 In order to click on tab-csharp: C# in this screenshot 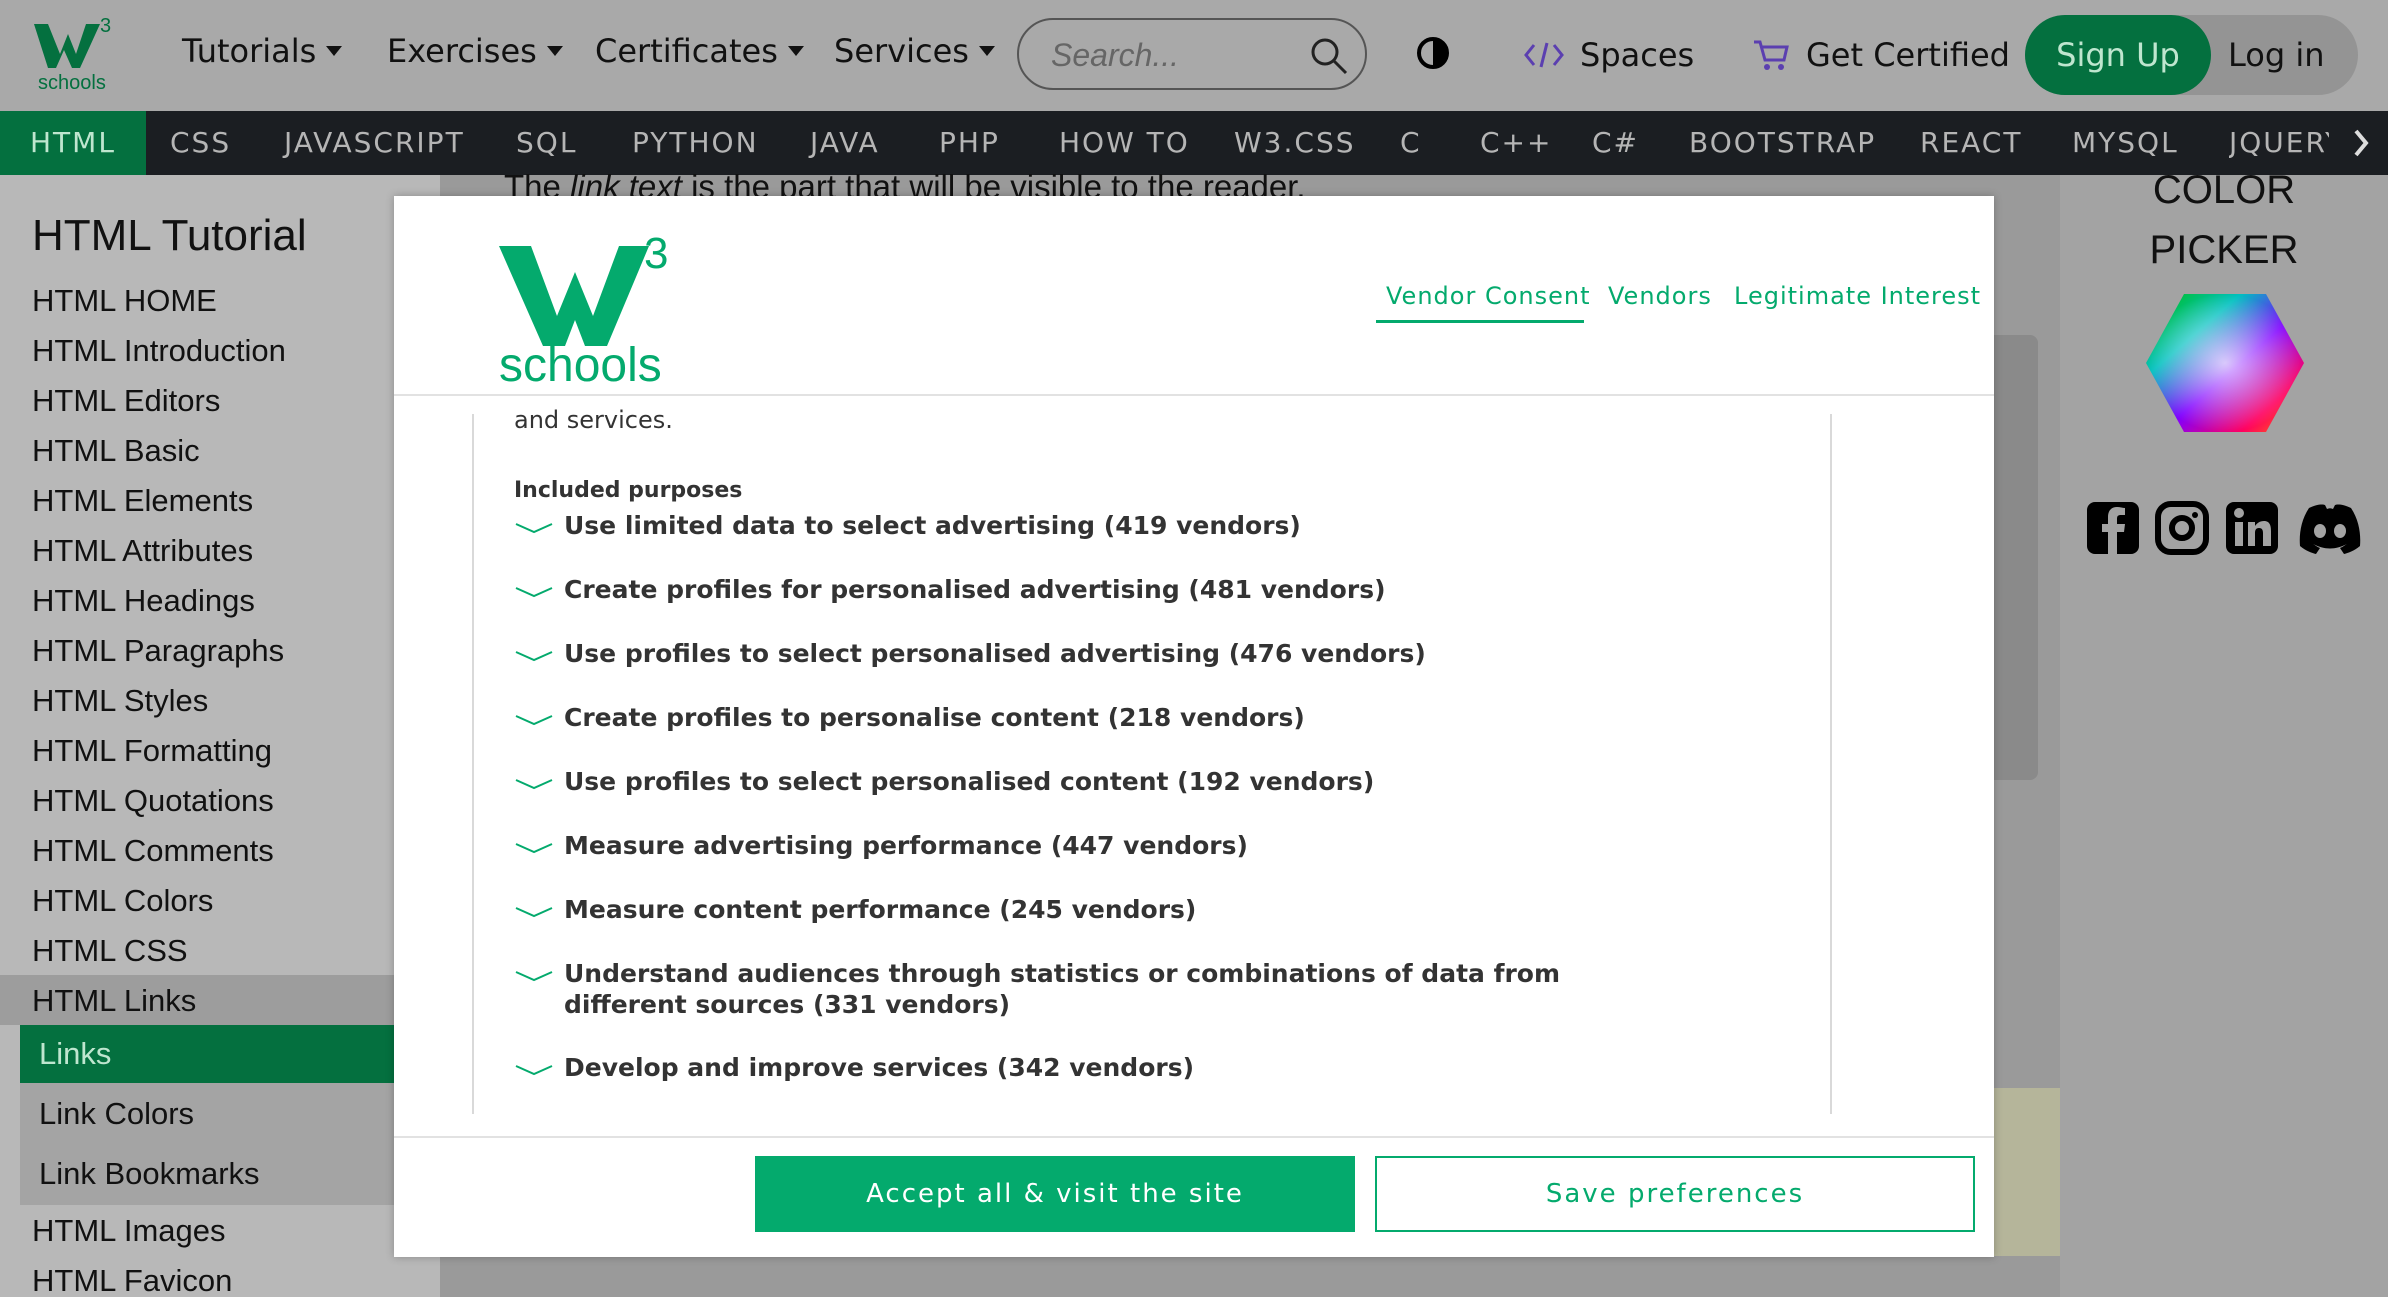, I will do `click(1615, 143)`.